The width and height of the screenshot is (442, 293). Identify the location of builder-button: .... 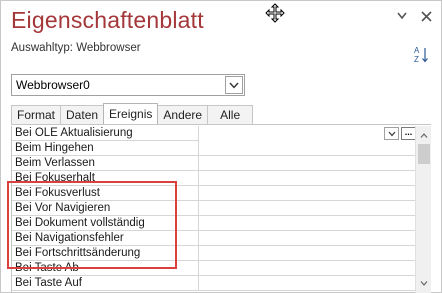
(408, 133).